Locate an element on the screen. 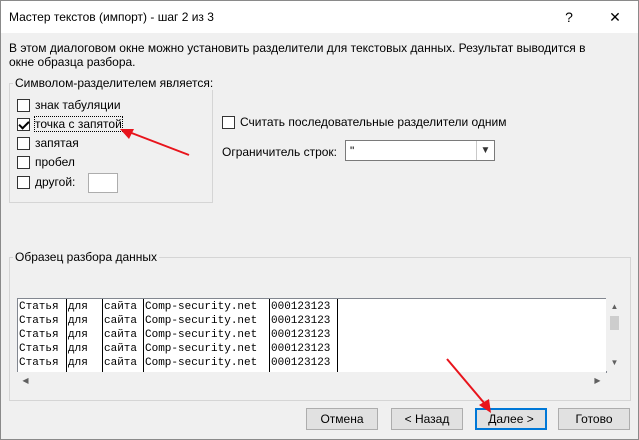 The image size is (639, 440). semicolon-label: точка с запятой is located at coordinates (78, 124).